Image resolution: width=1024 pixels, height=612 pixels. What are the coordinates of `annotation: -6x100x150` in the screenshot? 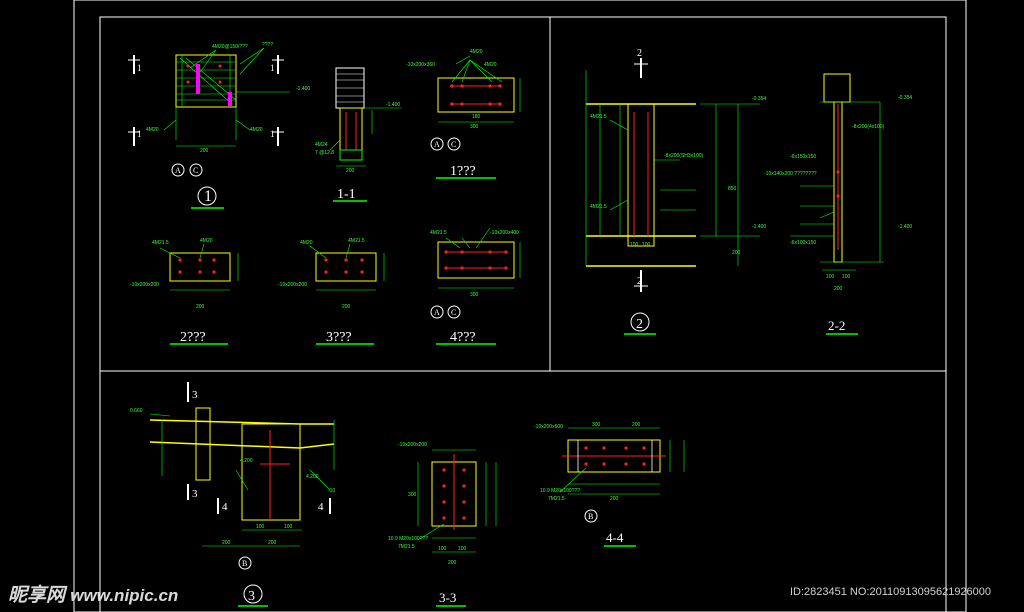 It's located at (803, 243).